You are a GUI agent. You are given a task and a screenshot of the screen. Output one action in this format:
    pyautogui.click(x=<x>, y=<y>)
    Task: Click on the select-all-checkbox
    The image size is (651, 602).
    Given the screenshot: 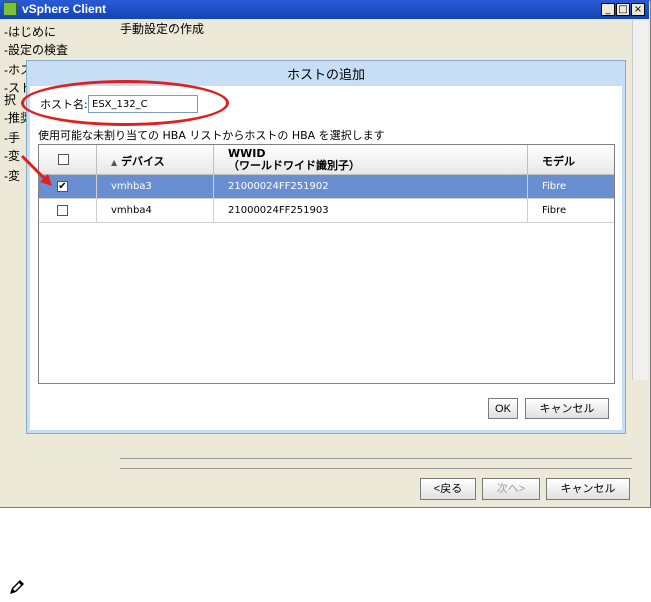 What is the action you would take?
    pyautogui.click(x=63, y=159)
    